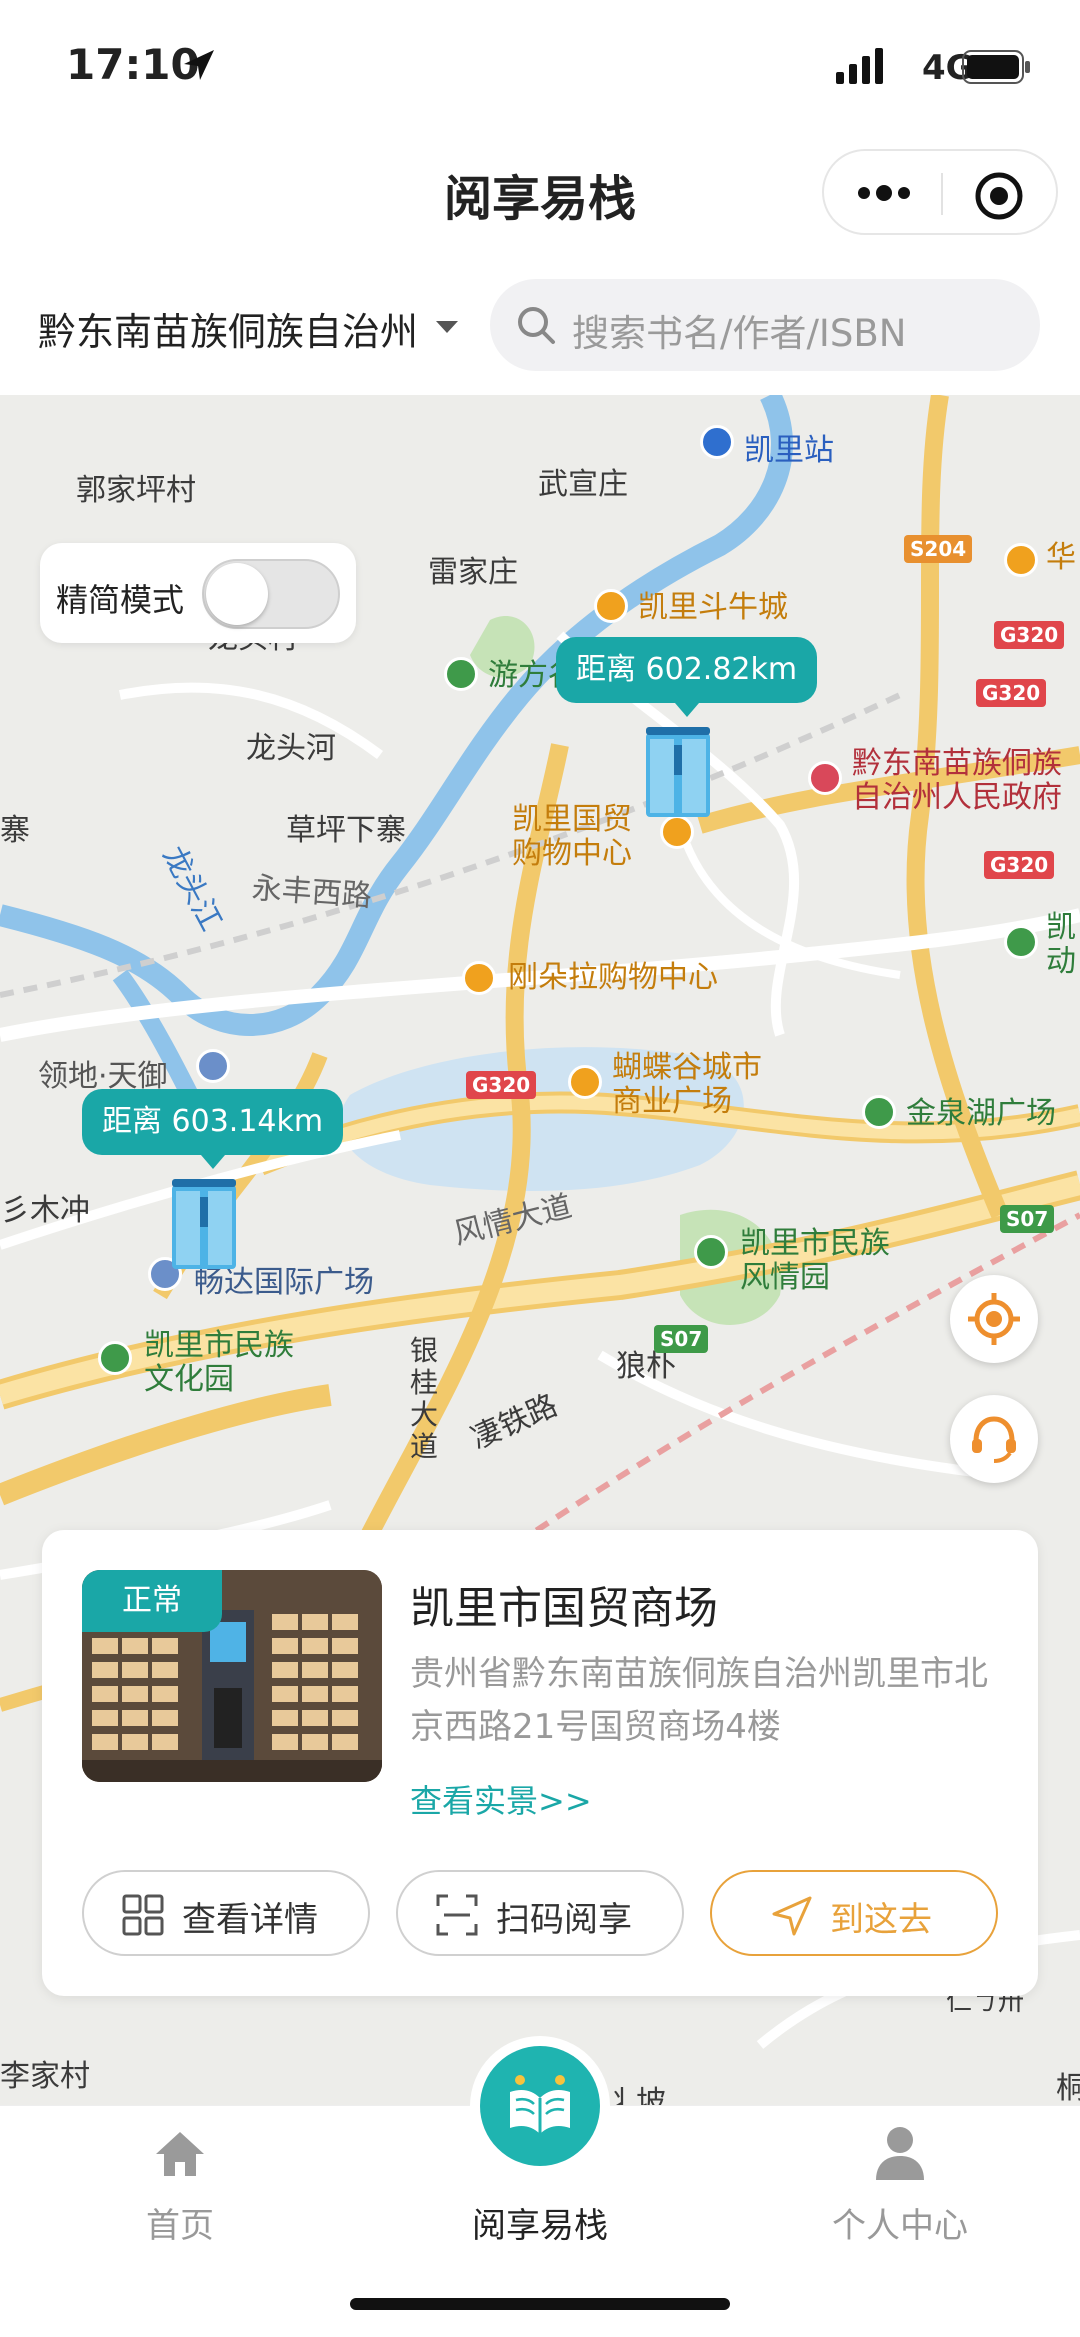 This screenshot has height=2337, width=1080. What do you see at coordinates (540, 67) in the screenshot?
I see `status-bar: 17:10 4G` at bounding box center [540, 67].